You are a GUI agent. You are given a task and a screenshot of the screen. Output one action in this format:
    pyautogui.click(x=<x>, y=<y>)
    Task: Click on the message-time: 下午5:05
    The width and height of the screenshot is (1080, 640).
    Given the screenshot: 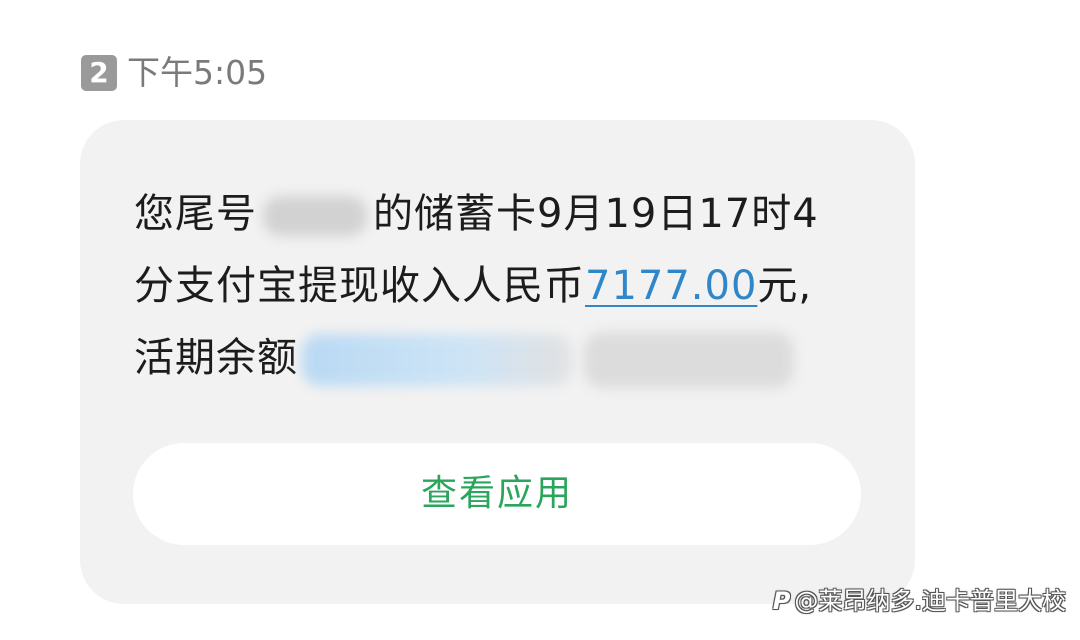 What is the action you would take?
    pyautogui.click(x=197, y=72)
    